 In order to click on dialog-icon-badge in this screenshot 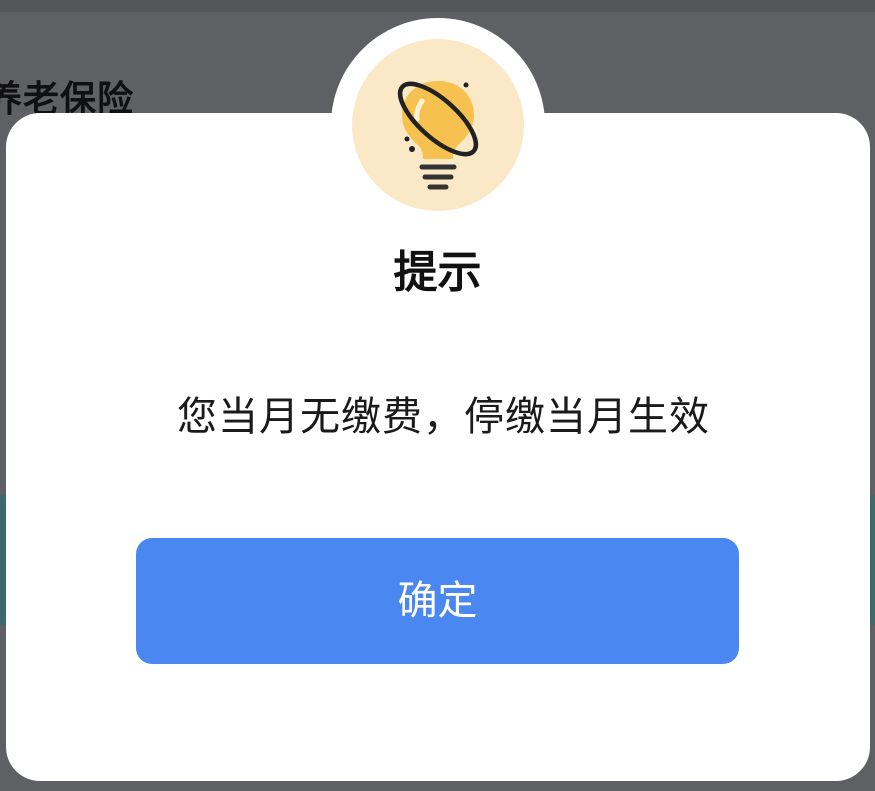, I will do `click(438, 125)`.